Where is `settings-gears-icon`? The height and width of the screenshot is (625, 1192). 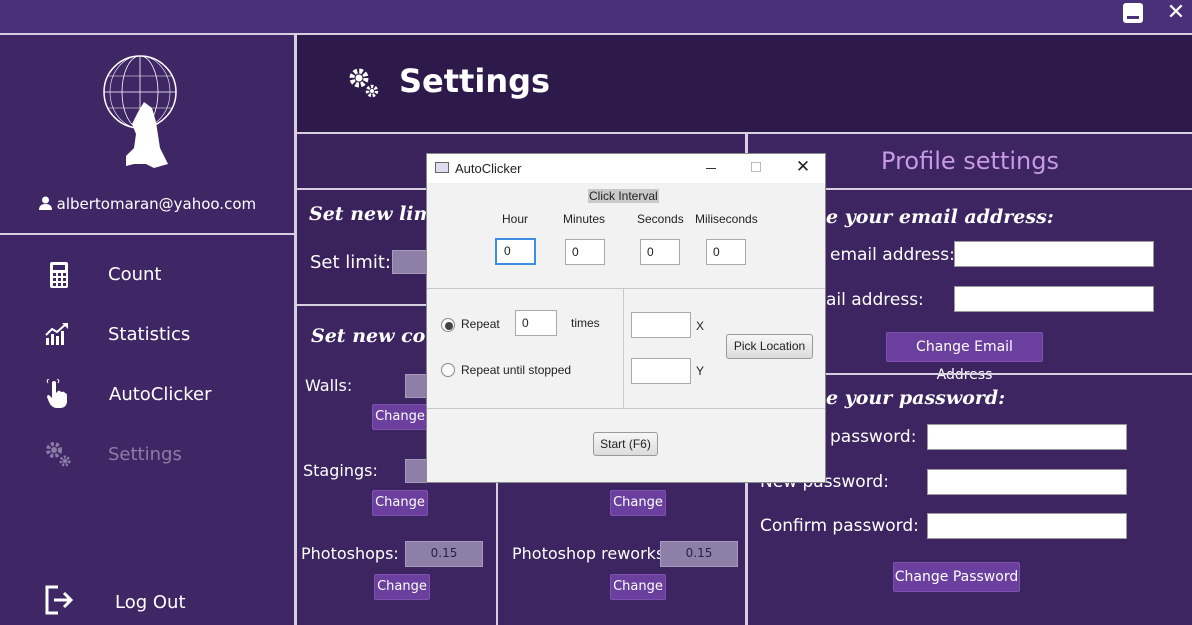 settings-gears-icon is located at coordinates (364, 85).